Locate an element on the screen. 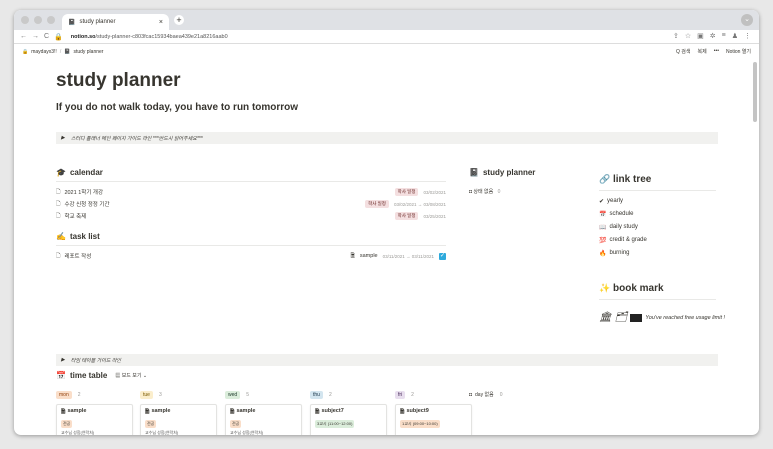 The width and height of the screenshot is (773, 449). more-button: ••• is located at coordinates (716, 51).